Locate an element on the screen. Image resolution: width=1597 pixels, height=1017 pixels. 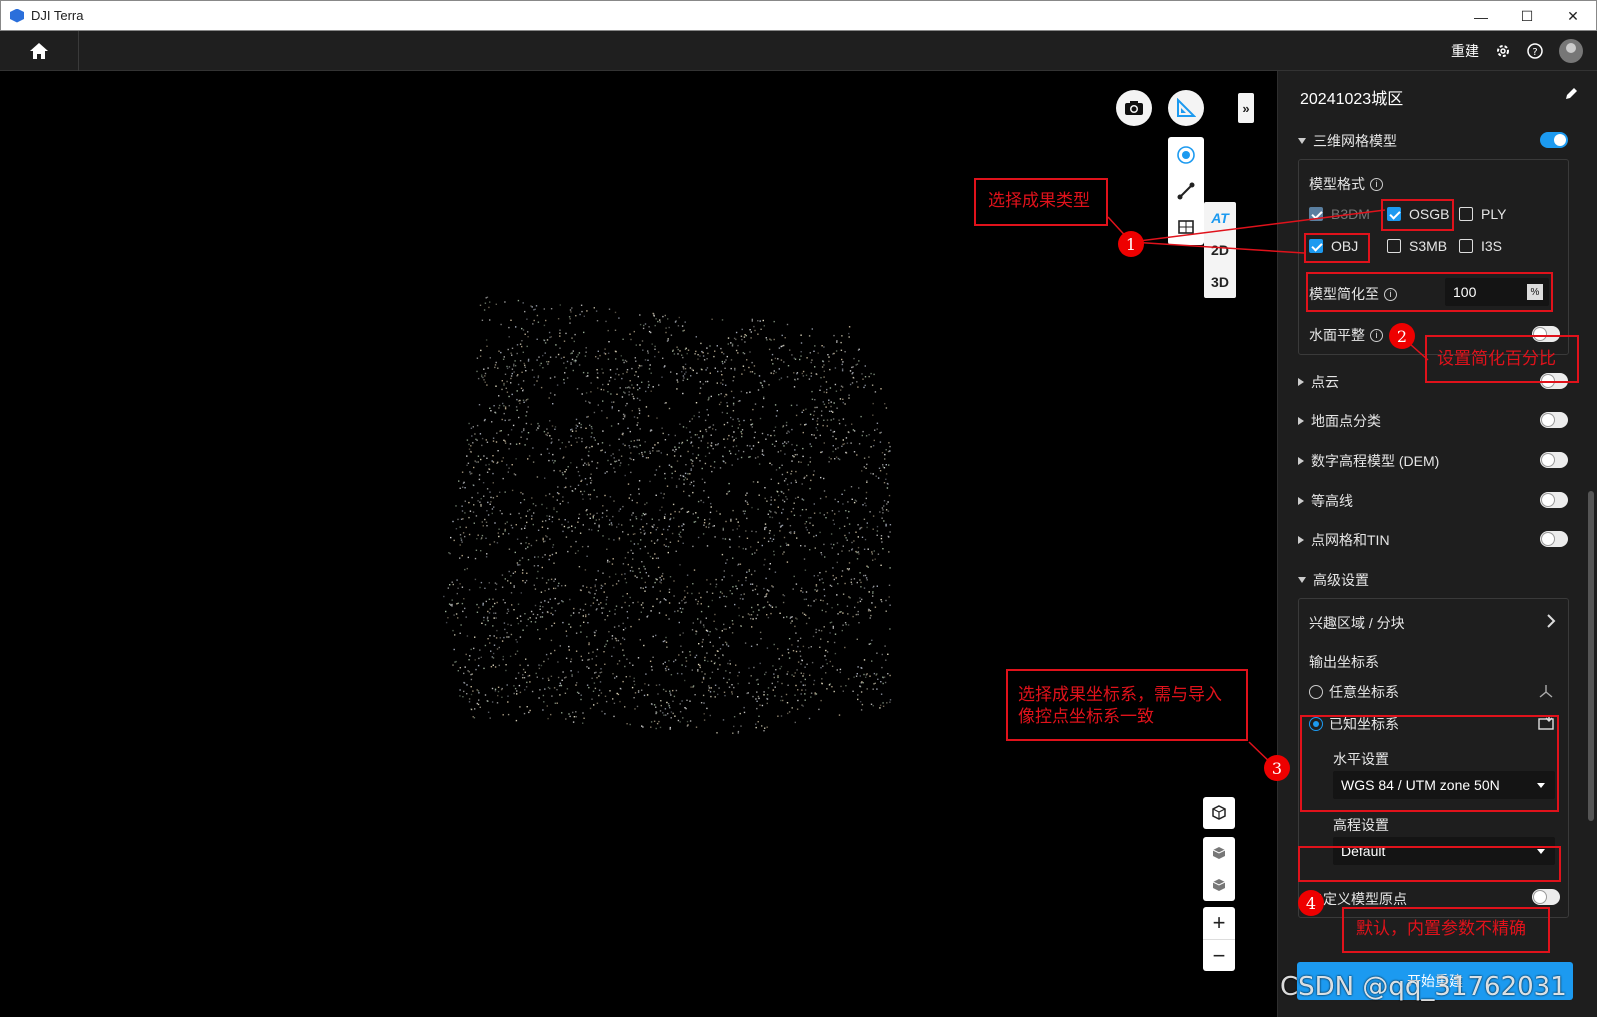
measure-button is located at coordinates (1186, 108).